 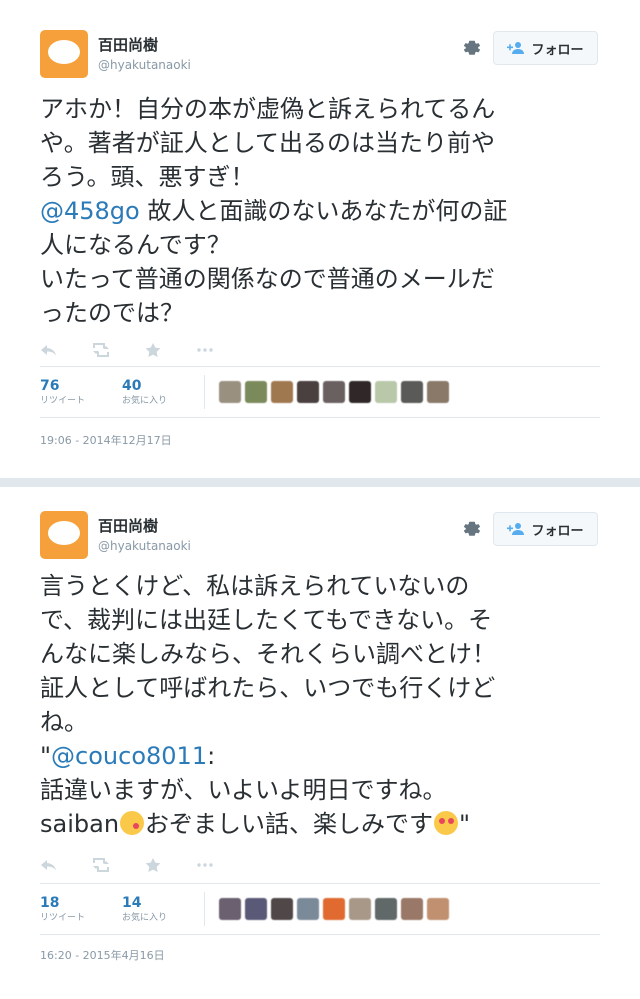 I want to click on favorite-number: 14, so click(x=132, y=903).